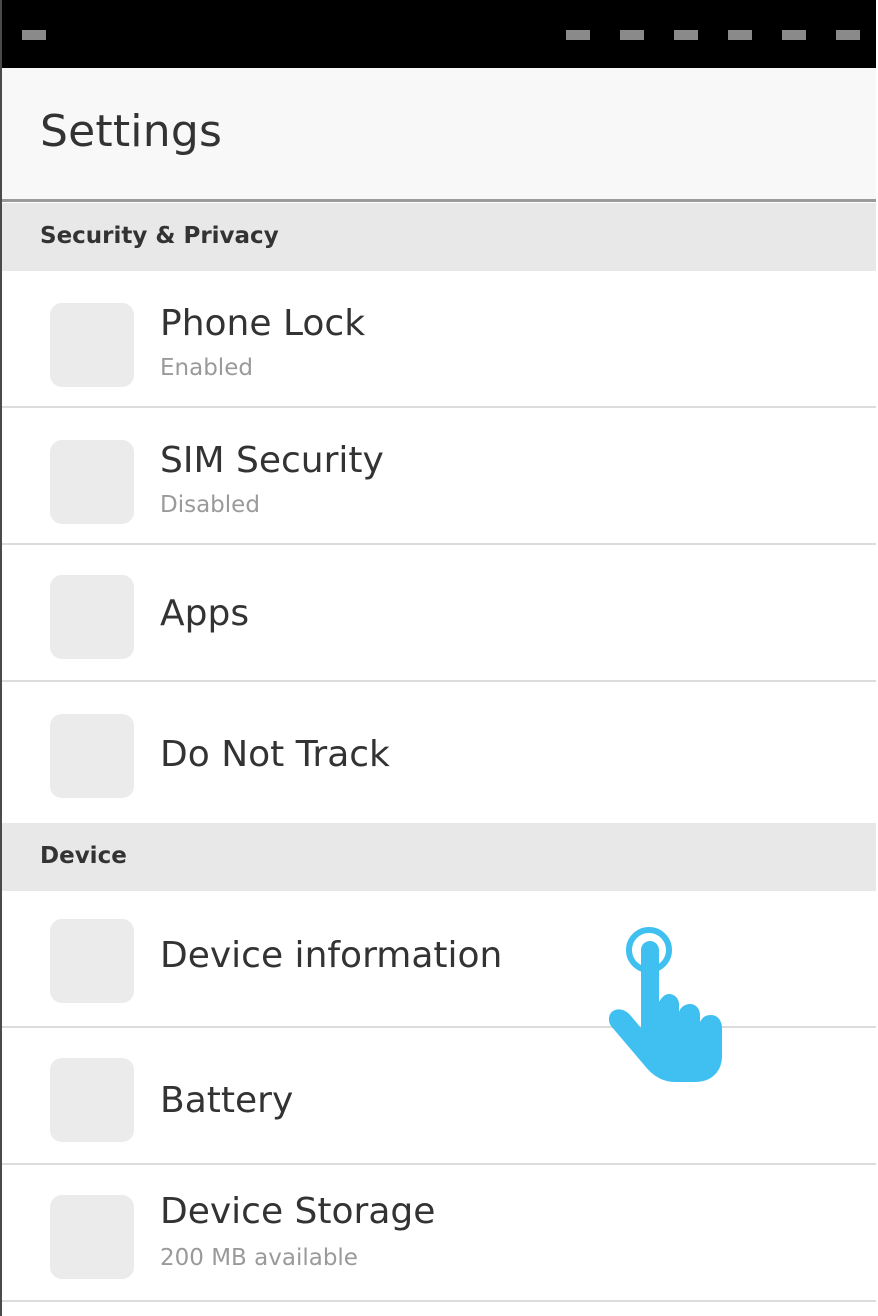 The height and width of the screenshot is (1316, 878). I want to click on device-storage-icon, so click(92, 1237).